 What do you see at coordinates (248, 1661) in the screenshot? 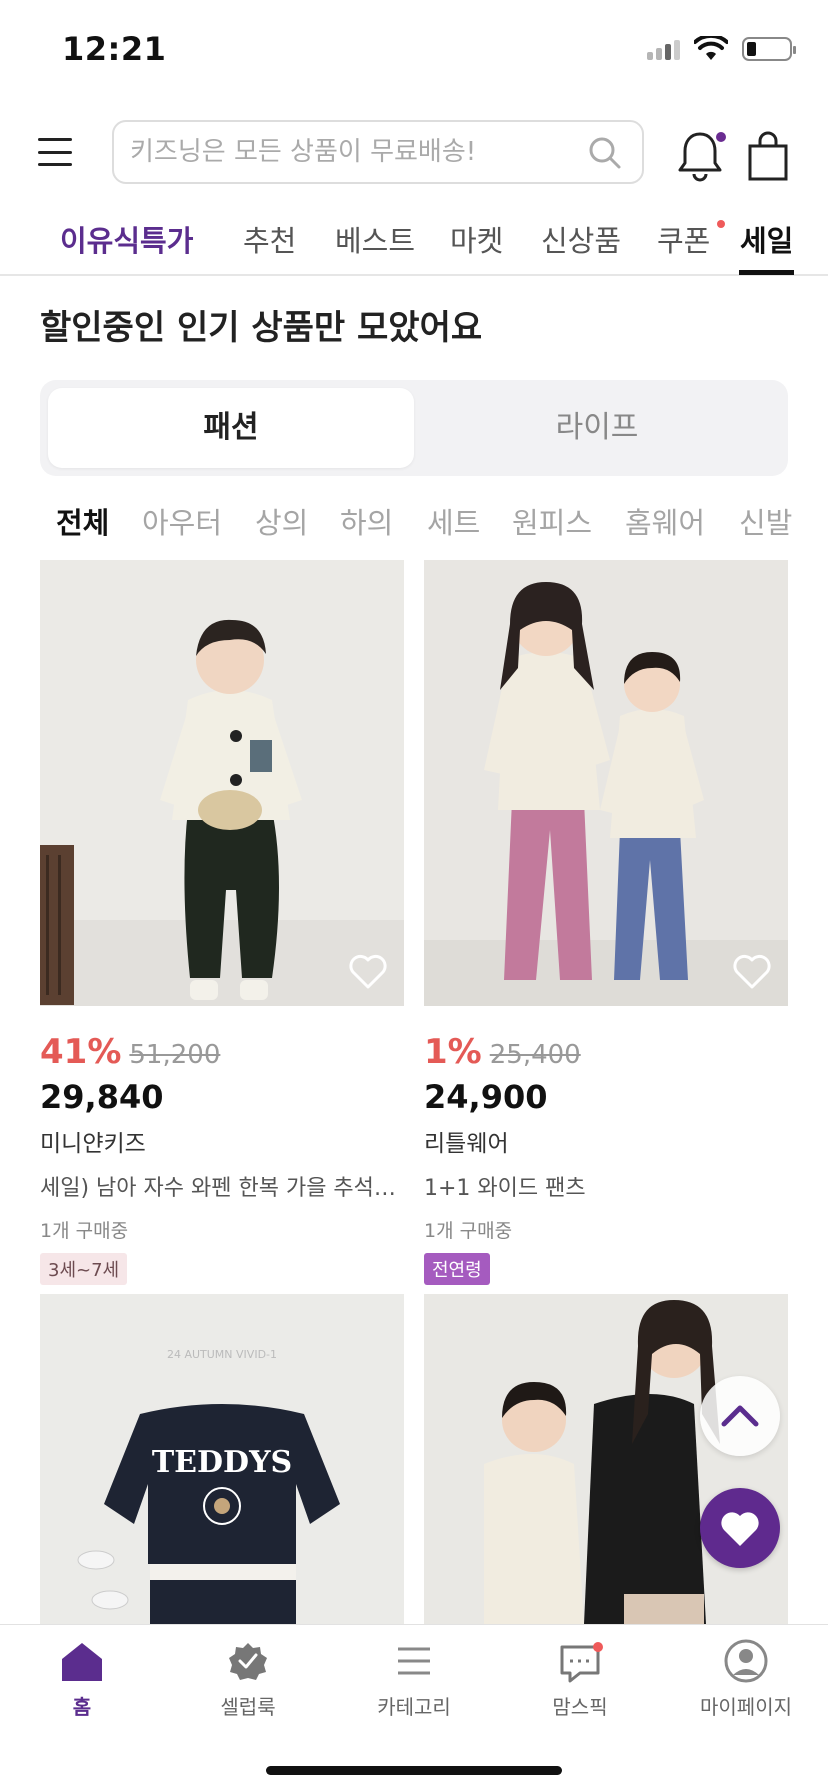
I see `badge-check-icon` at bounding box center [248, 1661].